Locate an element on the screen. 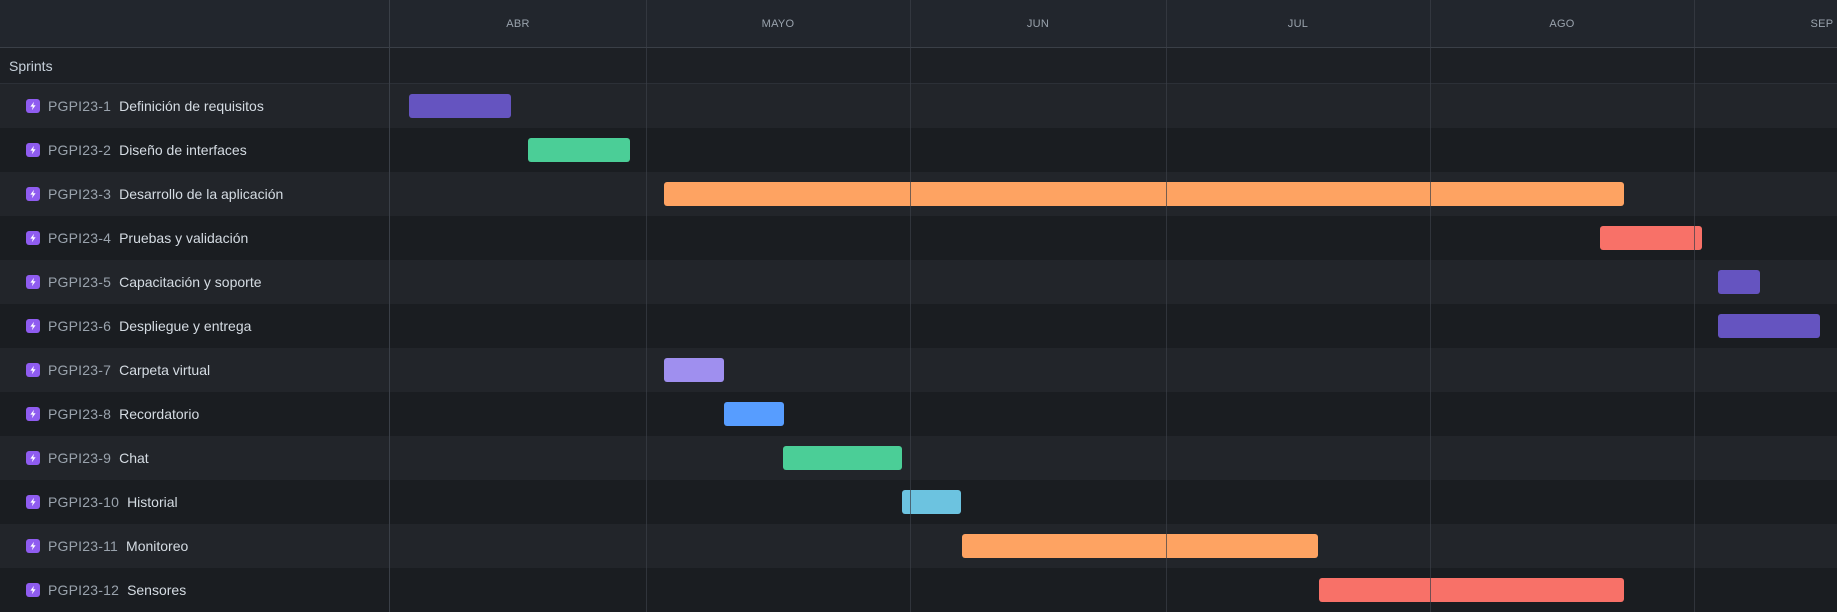 This screenshot has height=612, width=1837. task-row: PGPI23-6 Despliegue y entrega is located at coordinates (194, 326).